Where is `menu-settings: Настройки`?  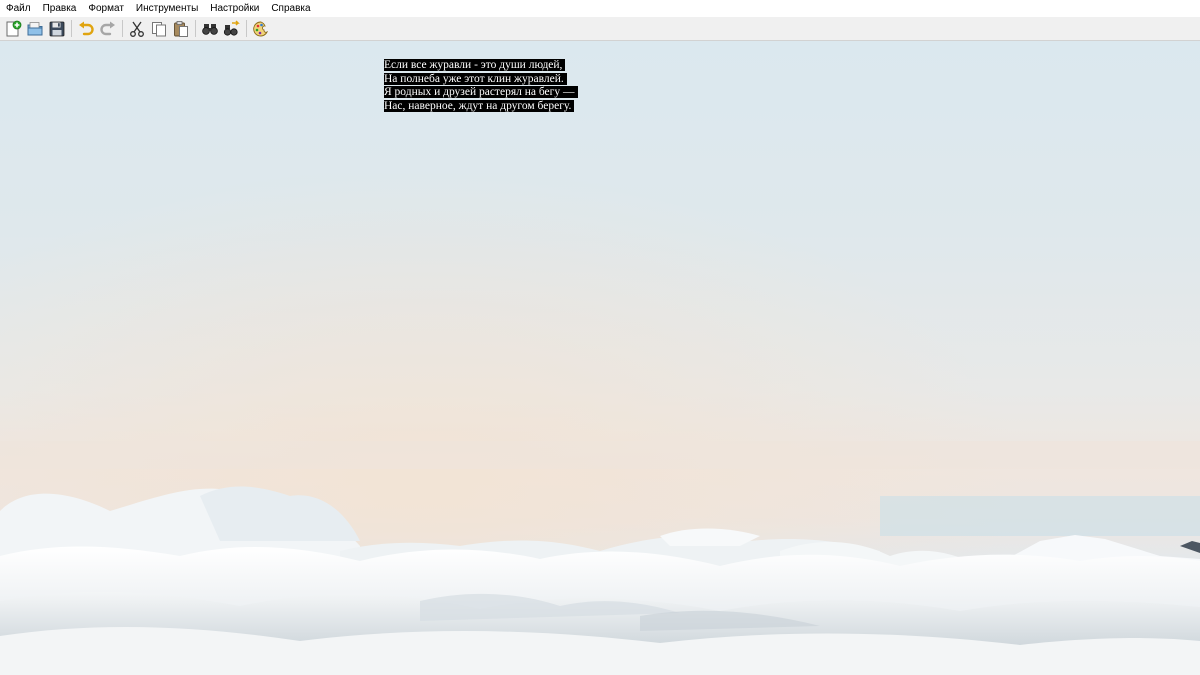 menu-settings: Настройки is located at coordinates (234, 8).